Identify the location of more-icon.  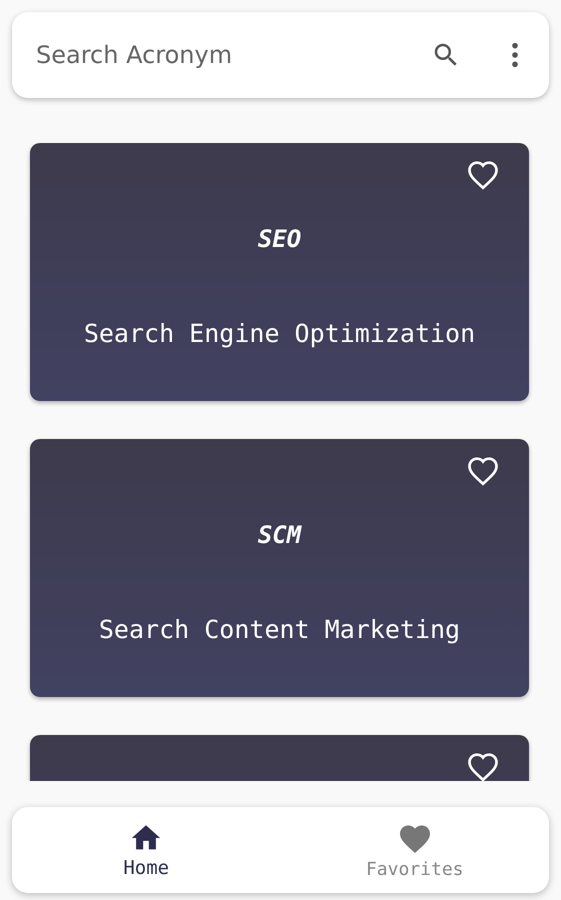
(515, 55).